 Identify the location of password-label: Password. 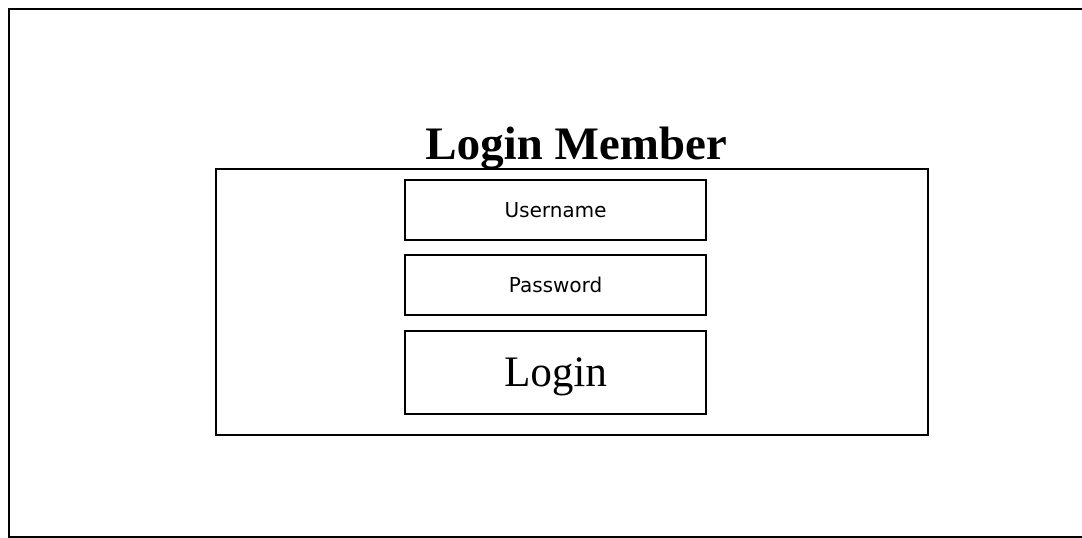
(555, 285).